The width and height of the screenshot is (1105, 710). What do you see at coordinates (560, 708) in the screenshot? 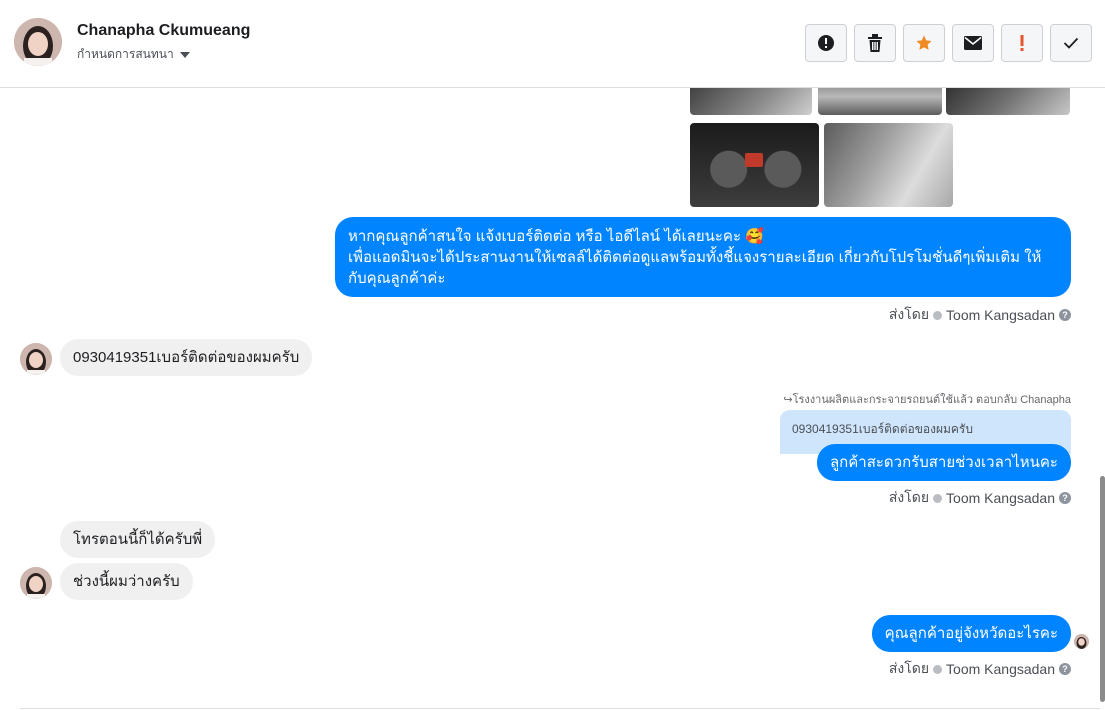
I see `composer-divider` at bounding box center [560, 708].